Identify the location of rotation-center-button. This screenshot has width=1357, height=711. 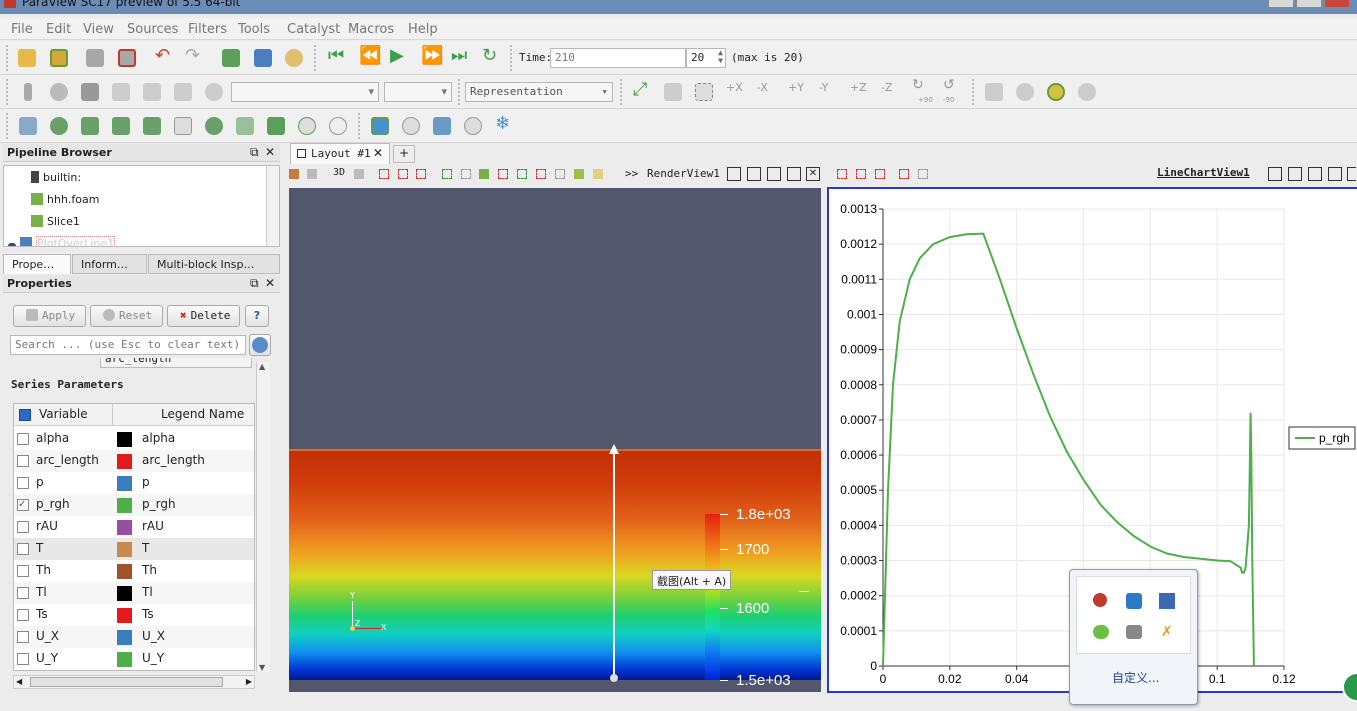
(1087, 92).